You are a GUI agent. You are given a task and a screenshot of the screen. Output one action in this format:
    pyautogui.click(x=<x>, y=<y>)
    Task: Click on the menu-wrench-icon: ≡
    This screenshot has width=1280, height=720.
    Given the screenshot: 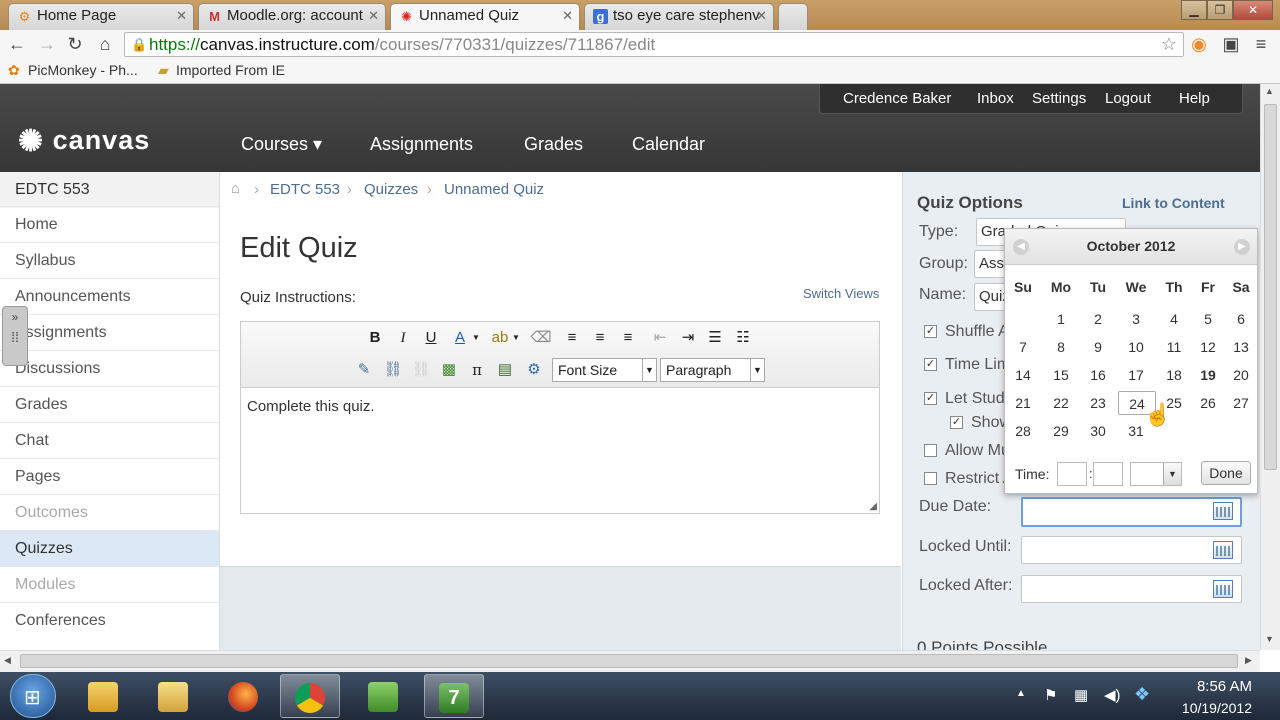 What is the action you would take?
    pyautogui.click(x=1261, y=44)
    